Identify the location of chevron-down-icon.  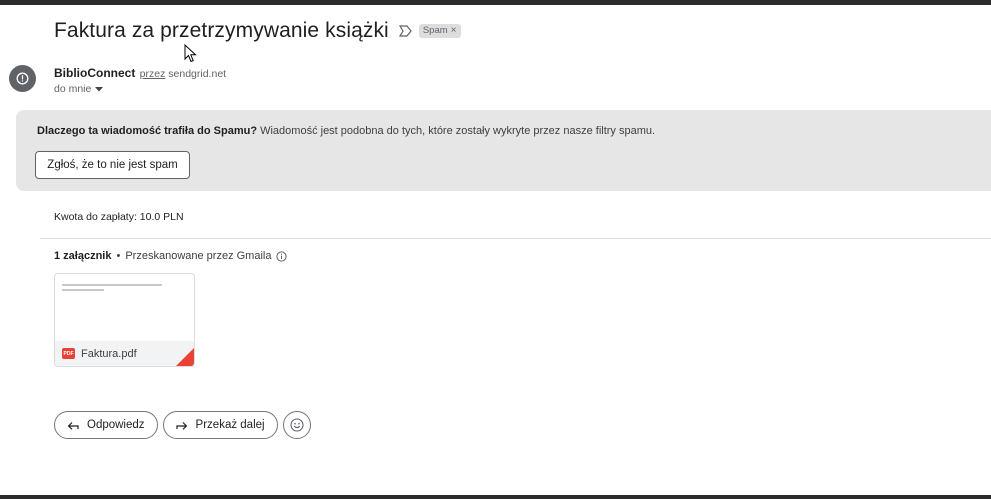
(99, 88).